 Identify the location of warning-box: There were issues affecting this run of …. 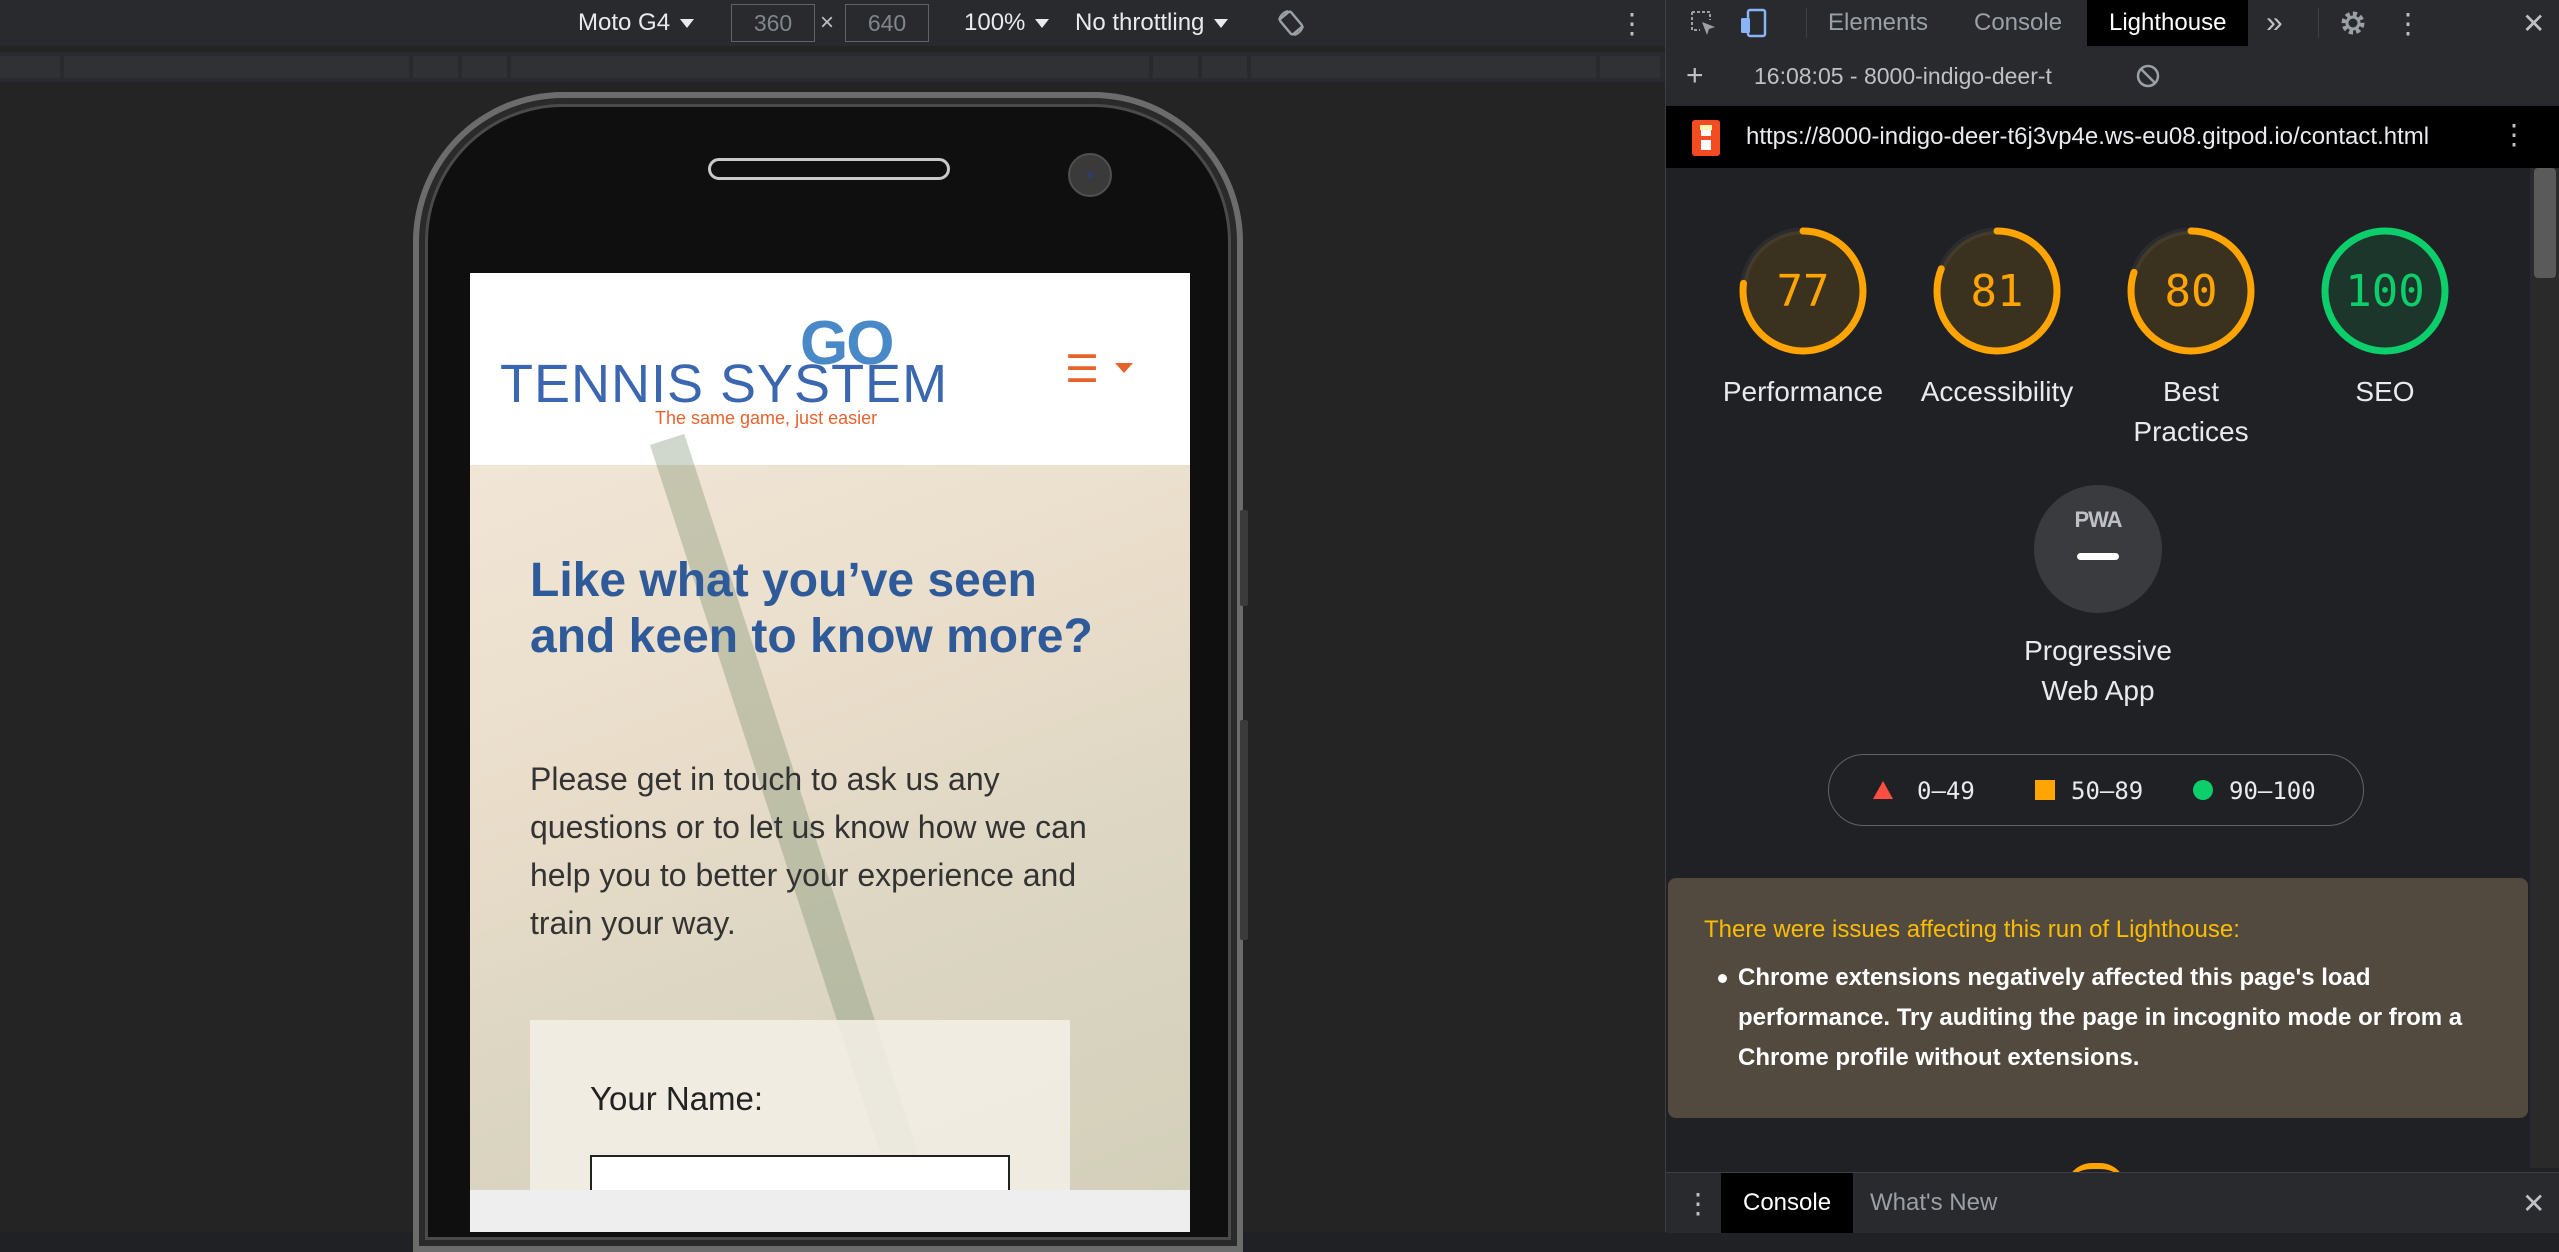
(2098, 998).